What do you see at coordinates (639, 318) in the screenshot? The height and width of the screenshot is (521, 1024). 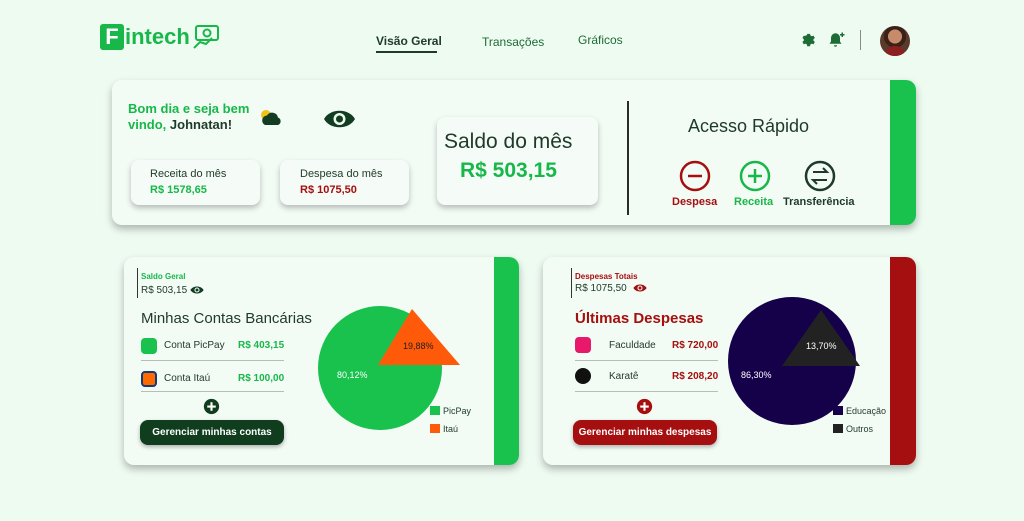 I see `despesas-title: Últimas Despesas` at bounding box center [639, 318].